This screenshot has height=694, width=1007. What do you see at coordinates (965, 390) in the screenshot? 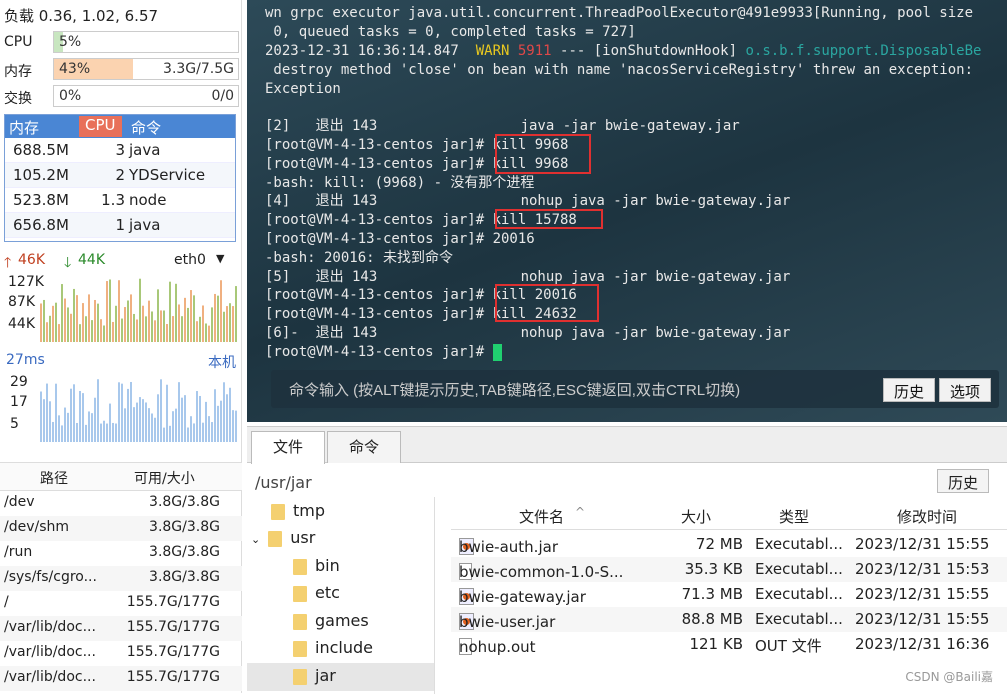
I see `options-button: 选项` at bounding box center [965, 390].